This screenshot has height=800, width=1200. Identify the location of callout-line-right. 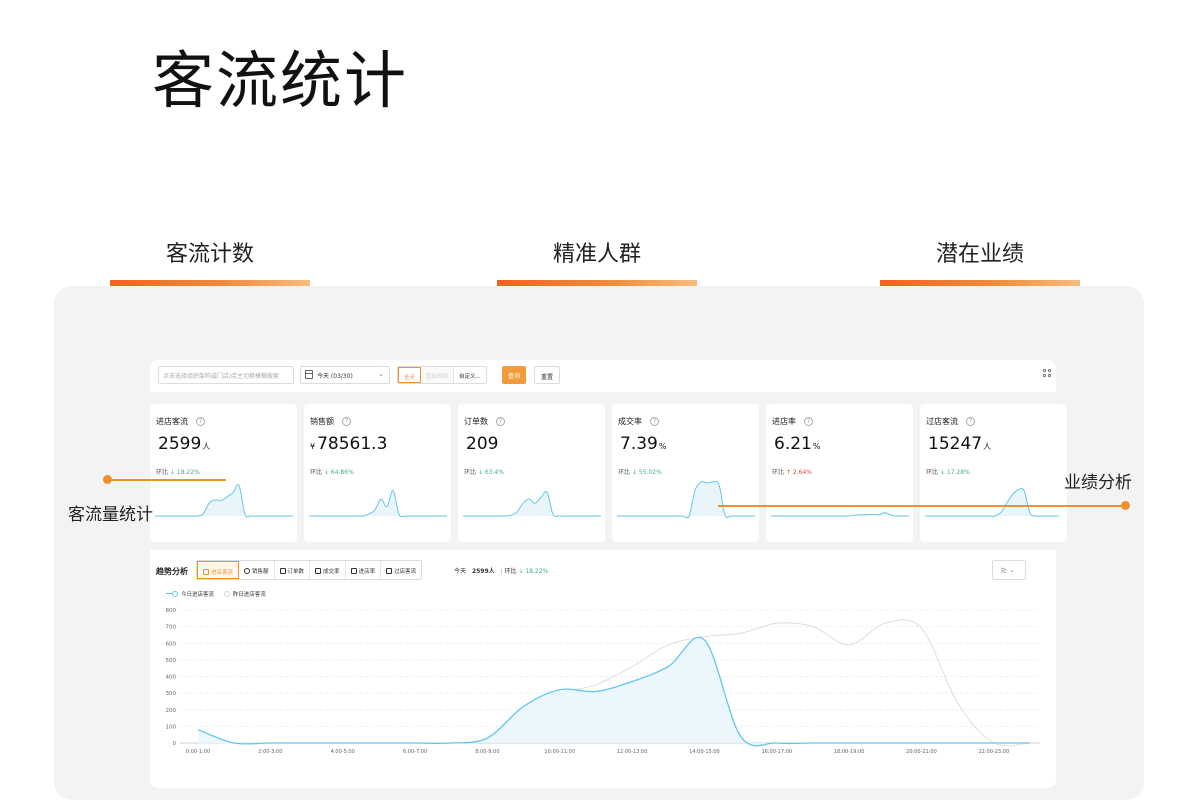
(921, 506).